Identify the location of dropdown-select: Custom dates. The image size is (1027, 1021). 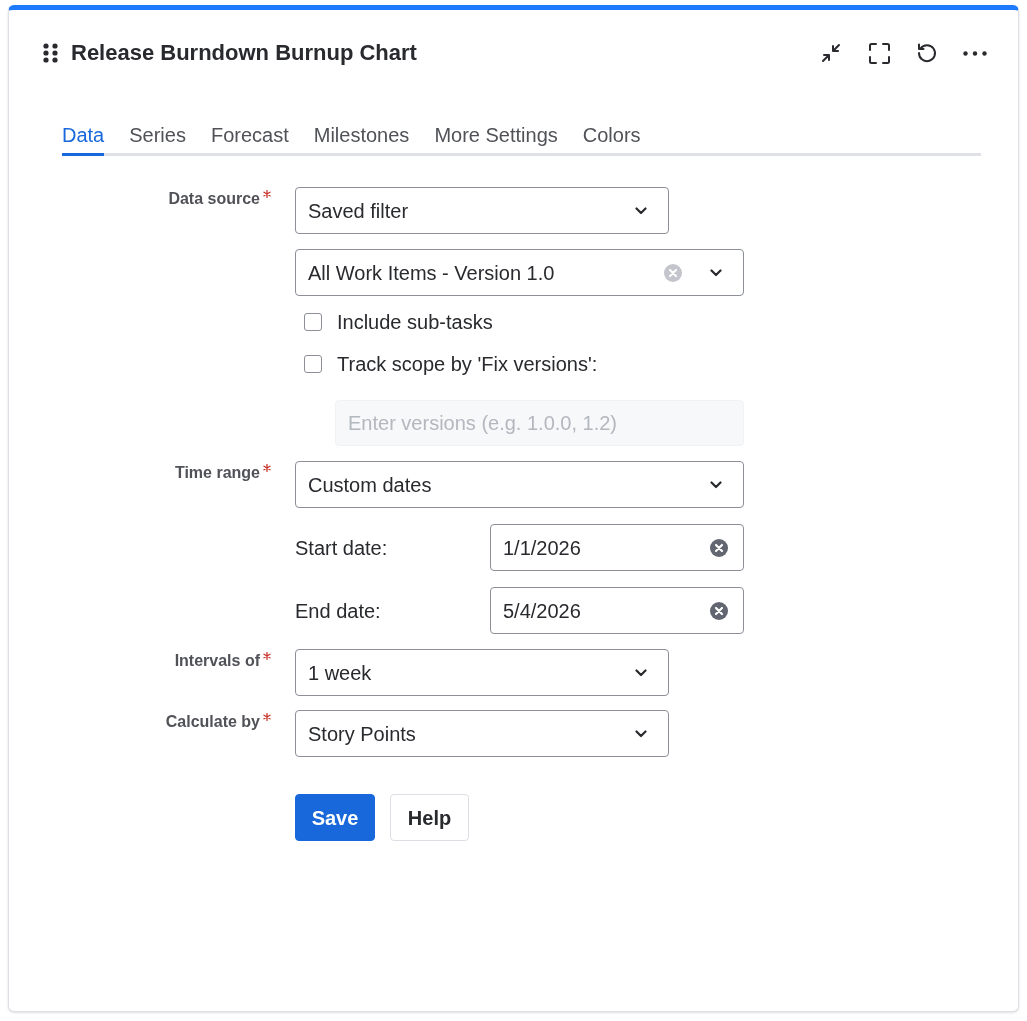
(519, 484).